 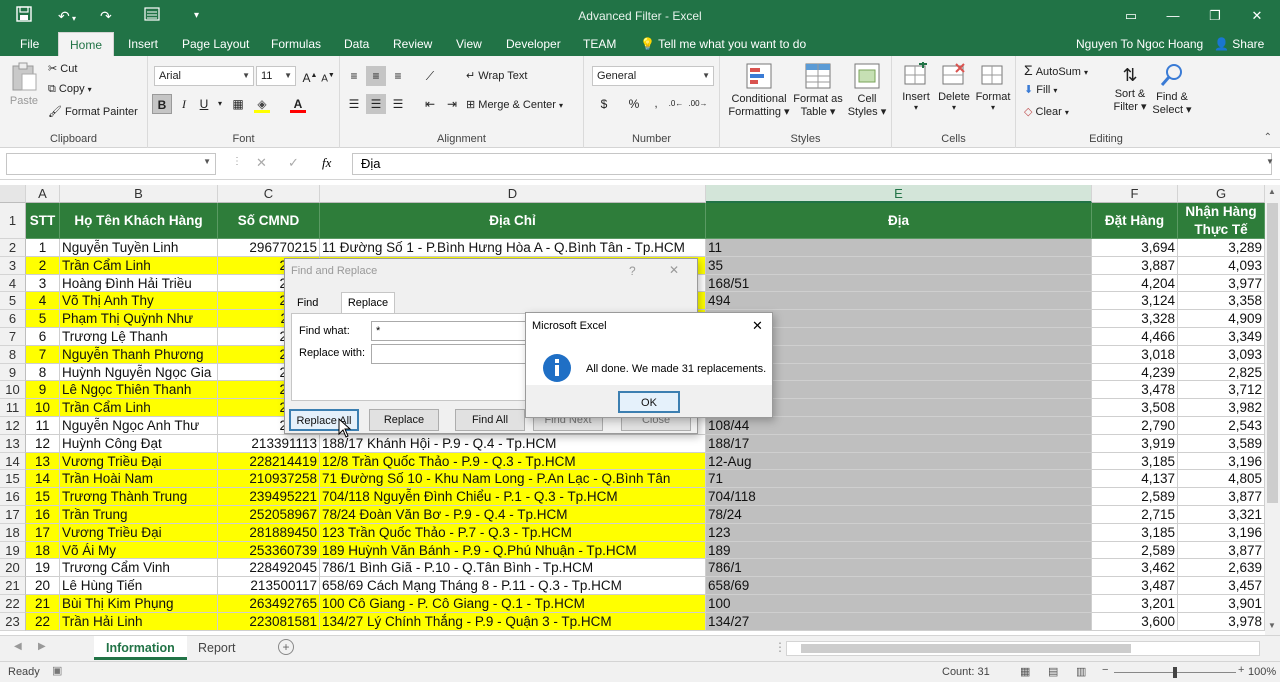 What do you see at coordinates (451, 354) in the screenshot?
I see `replace-with-input` at bounding box center [451, 354].